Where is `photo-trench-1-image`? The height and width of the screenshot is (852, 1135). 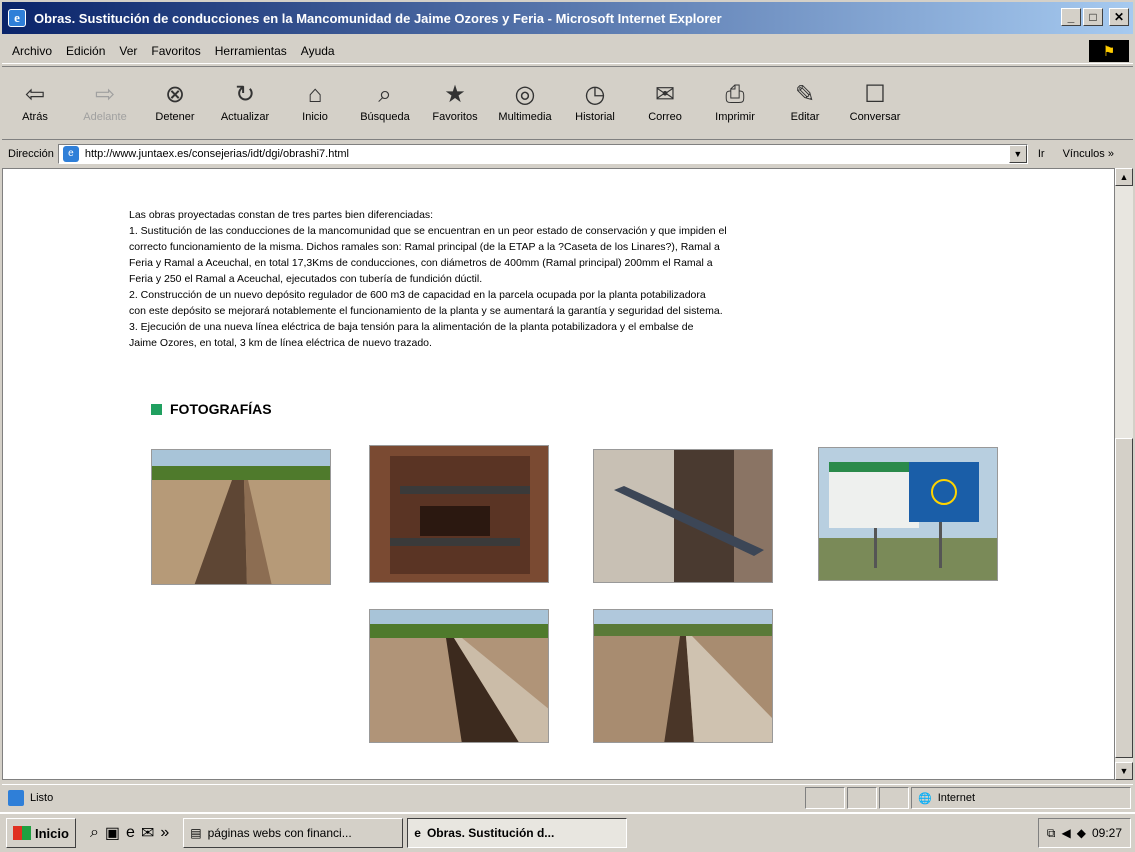
photo-trench-1-image is located at coordinates (241, 517).